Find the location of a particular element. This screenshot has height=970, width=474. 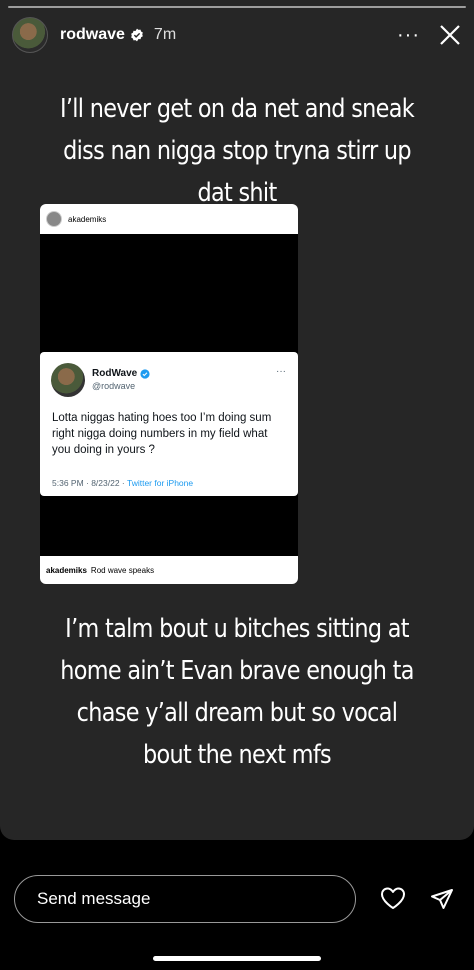

avatar is located at coordinates (30, 35).